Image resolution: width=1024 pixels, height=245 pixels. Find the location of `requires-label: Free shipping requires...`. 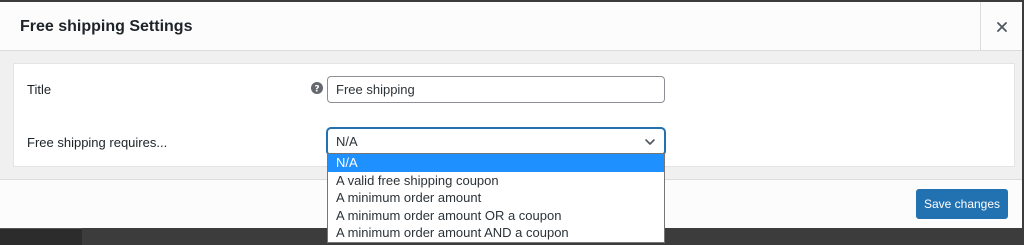

requires-label: Free shipping requires... is located at coordinates (97, 142).